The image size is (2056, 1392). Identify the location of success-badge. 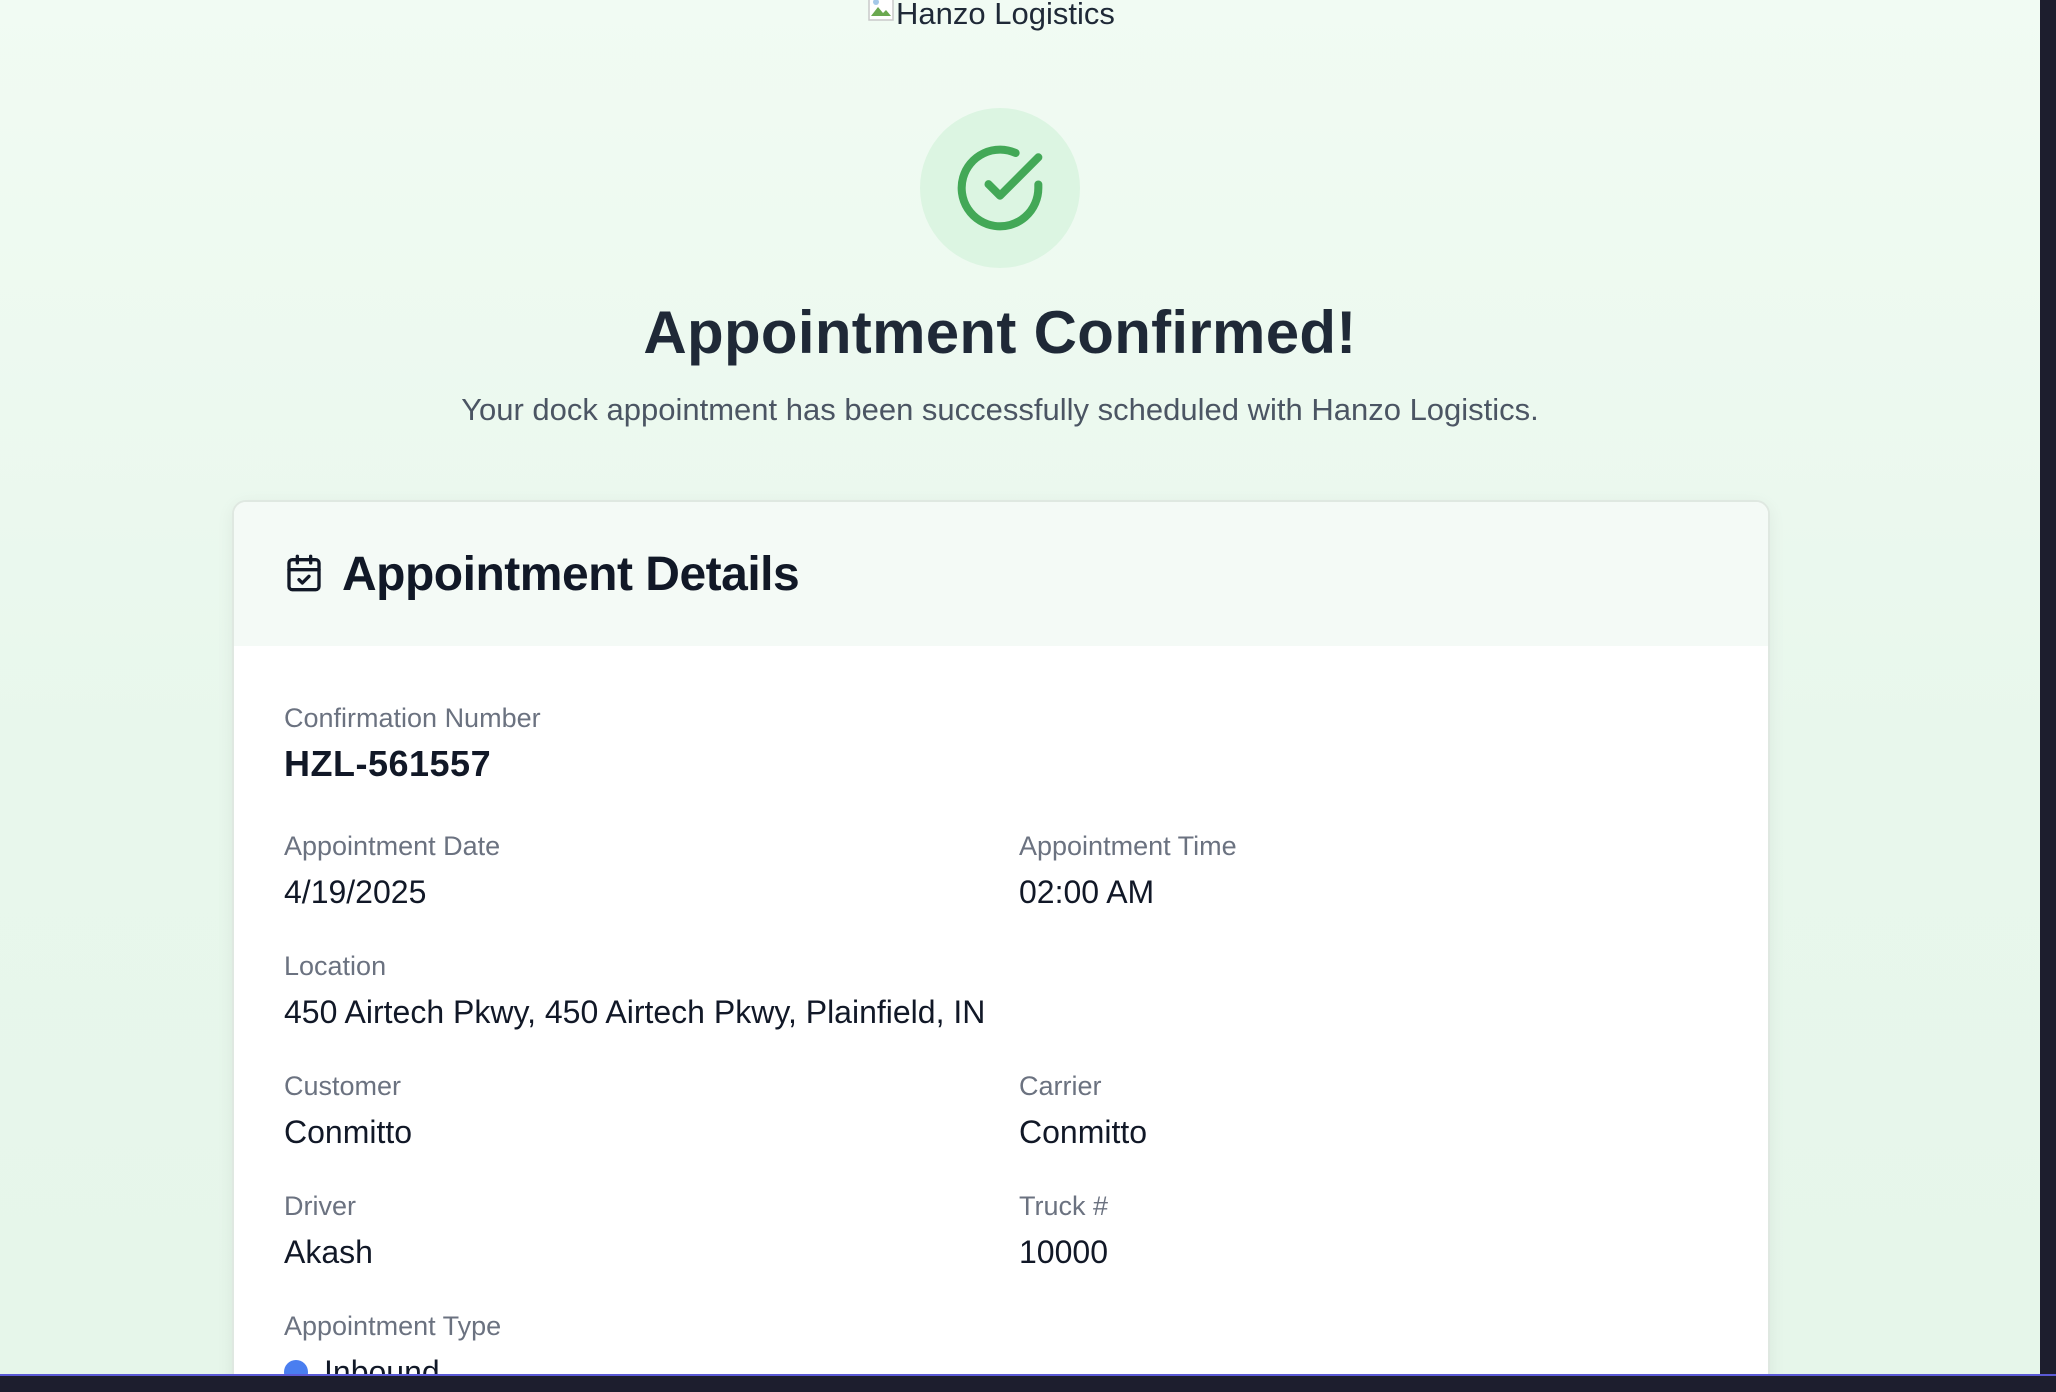
(1000, 188).